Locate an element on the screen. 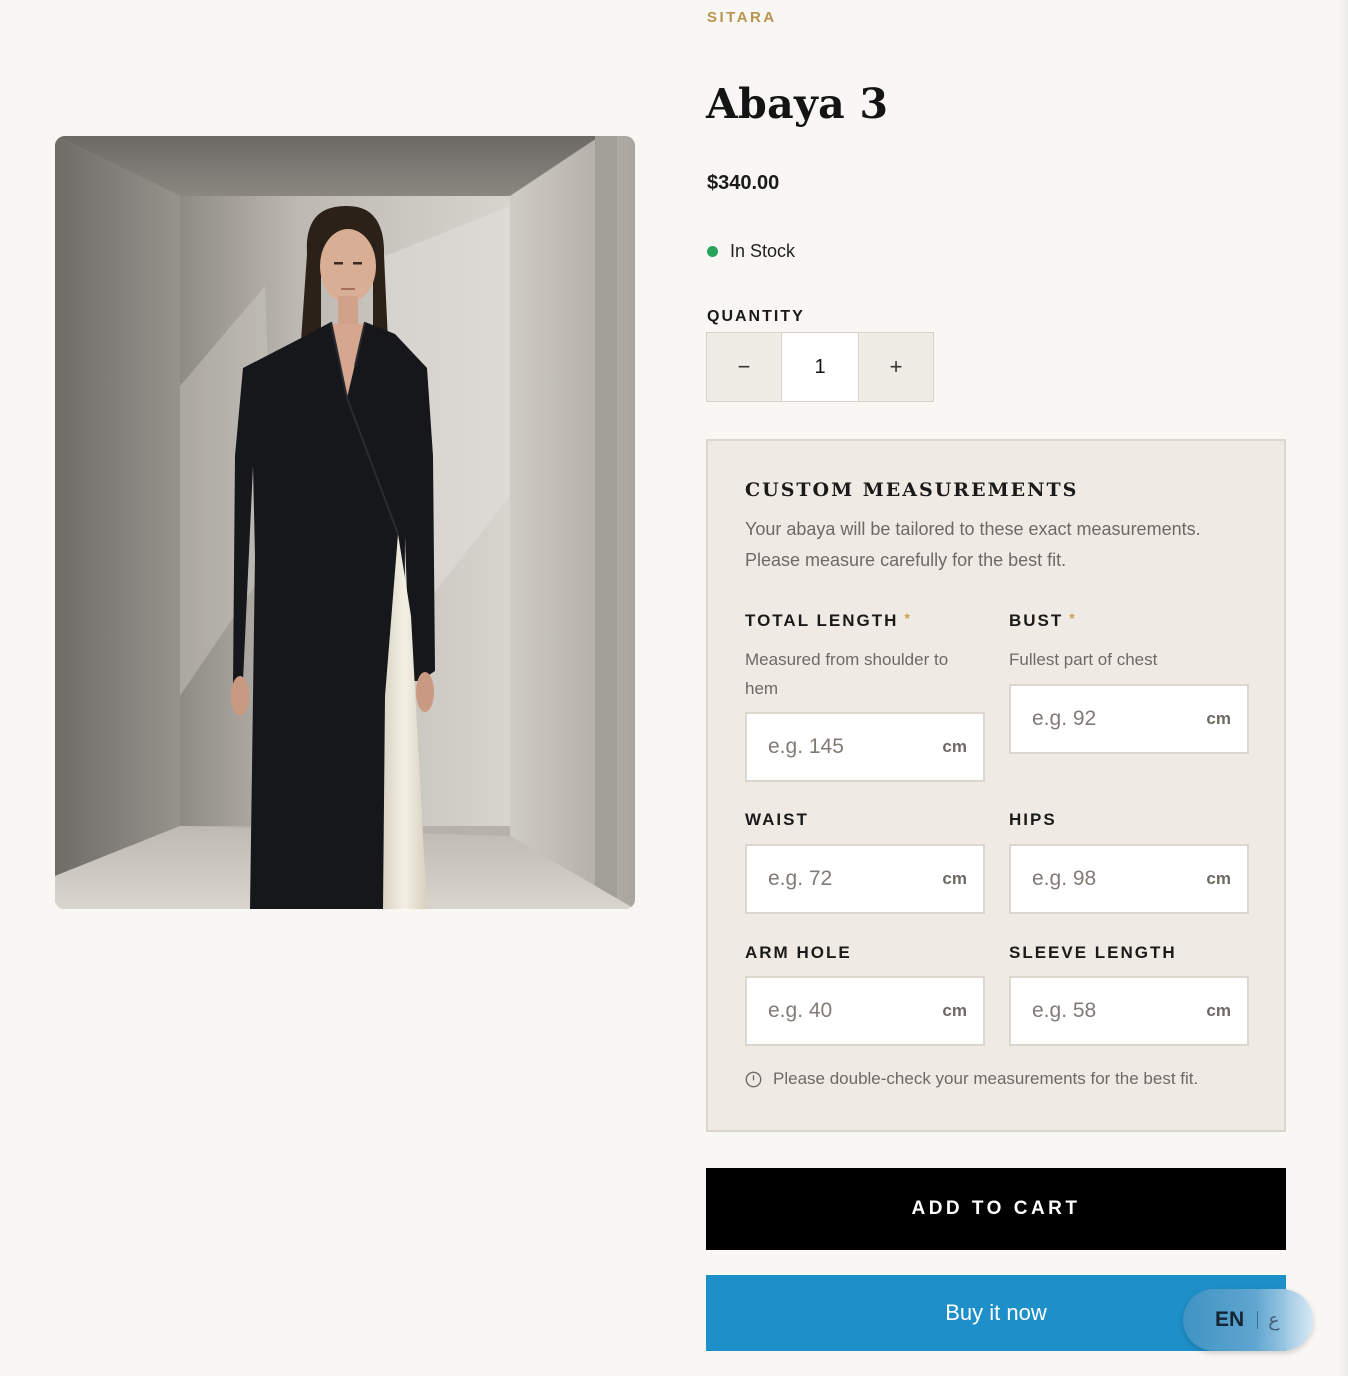 This screenshot has height=1376, width=1348. bust-label: BUST * is located at coordinates (1043, 620).